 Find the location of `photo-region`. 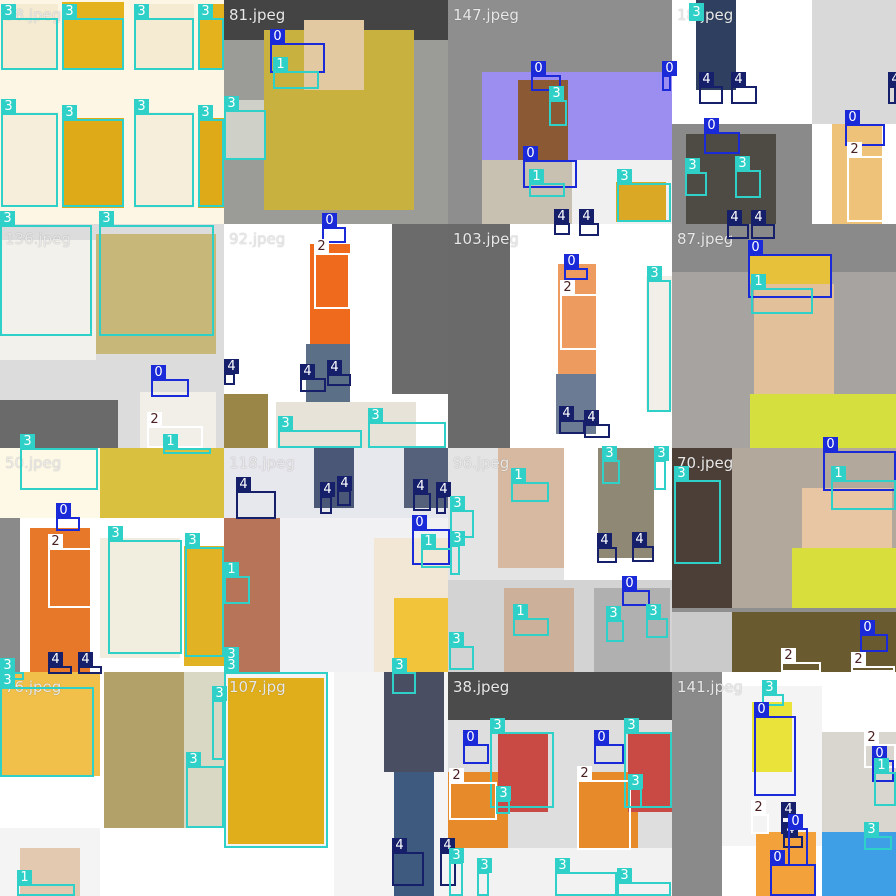

photo-region is located at coordinates (59, 424).